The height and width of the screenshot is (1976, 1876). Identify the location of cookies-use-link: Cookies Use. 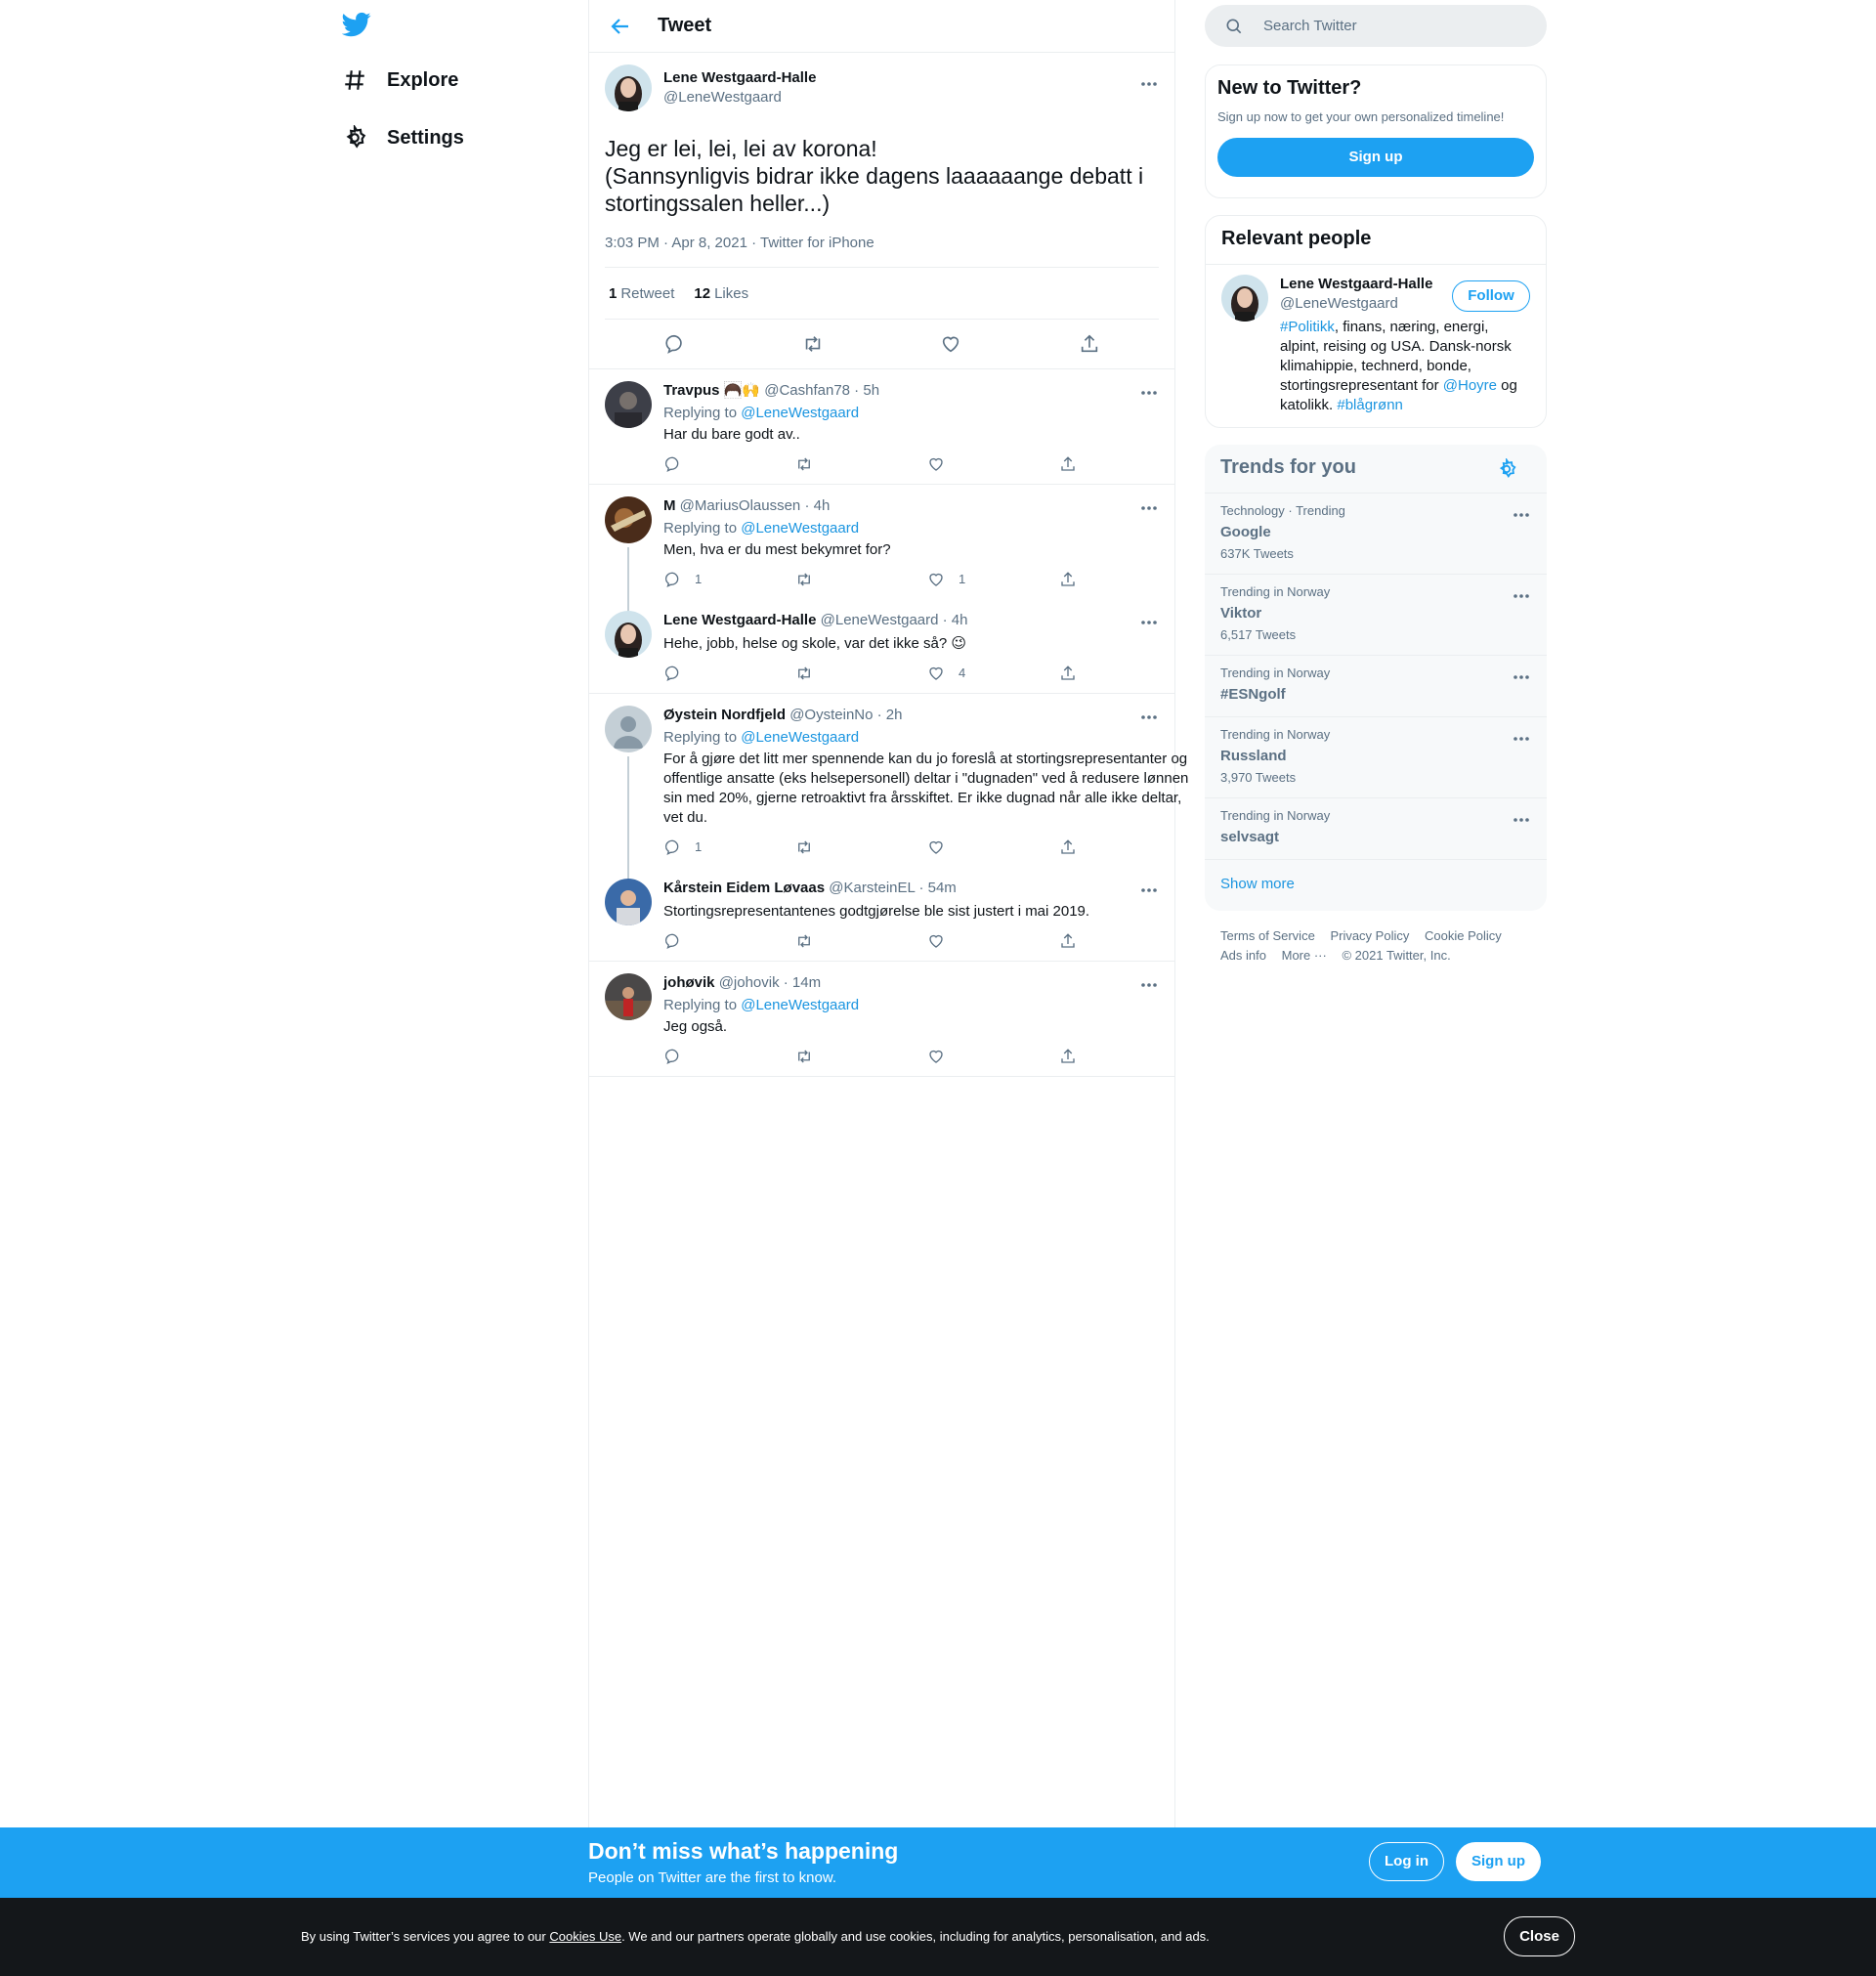
(585, 1936).